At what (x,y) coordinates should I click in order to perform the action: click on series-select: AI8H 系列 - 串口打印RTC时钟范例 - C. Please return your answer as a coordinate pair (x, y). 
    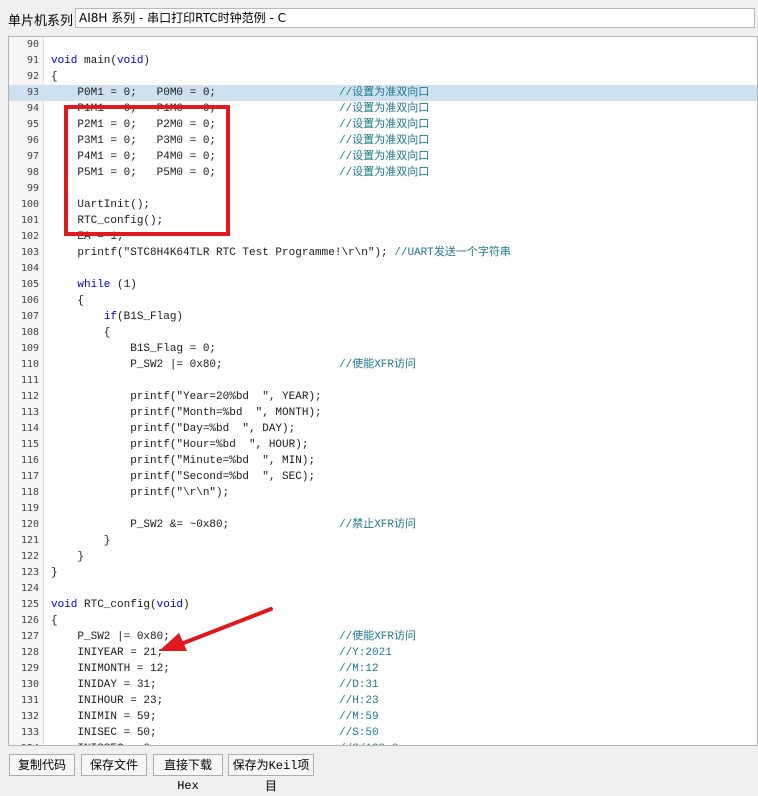
    Looking at the image, I should click on (415, 18).